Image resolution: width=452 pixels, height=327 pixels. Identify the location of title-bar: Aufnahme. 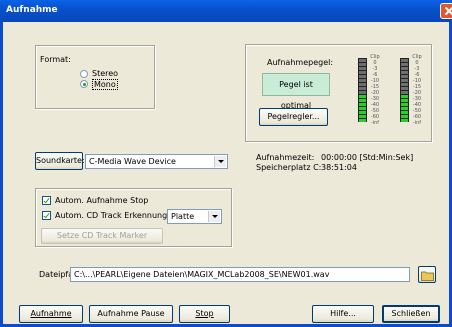
(226, 11).